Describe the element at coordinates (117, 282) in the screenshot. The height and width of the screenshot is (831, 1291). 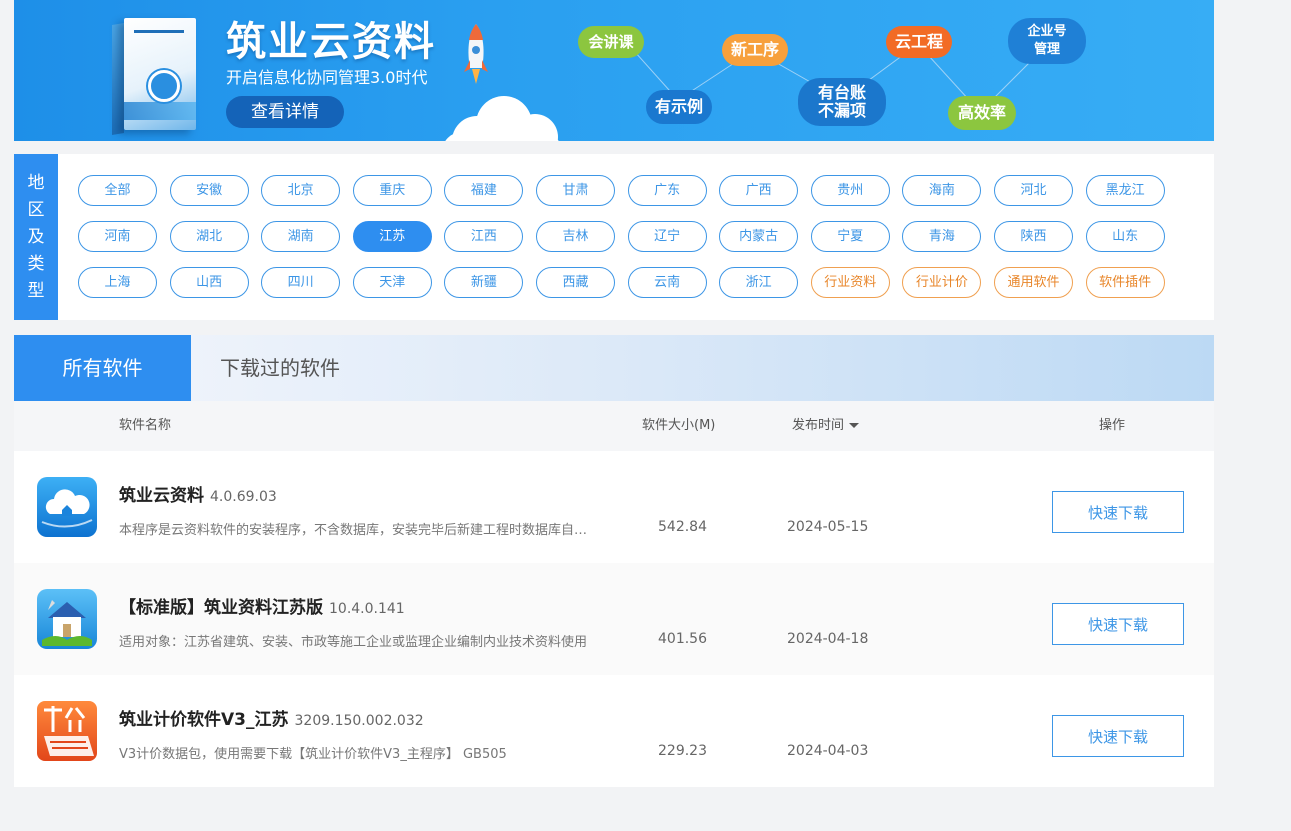
I see `region-chip: 上海` at that location.